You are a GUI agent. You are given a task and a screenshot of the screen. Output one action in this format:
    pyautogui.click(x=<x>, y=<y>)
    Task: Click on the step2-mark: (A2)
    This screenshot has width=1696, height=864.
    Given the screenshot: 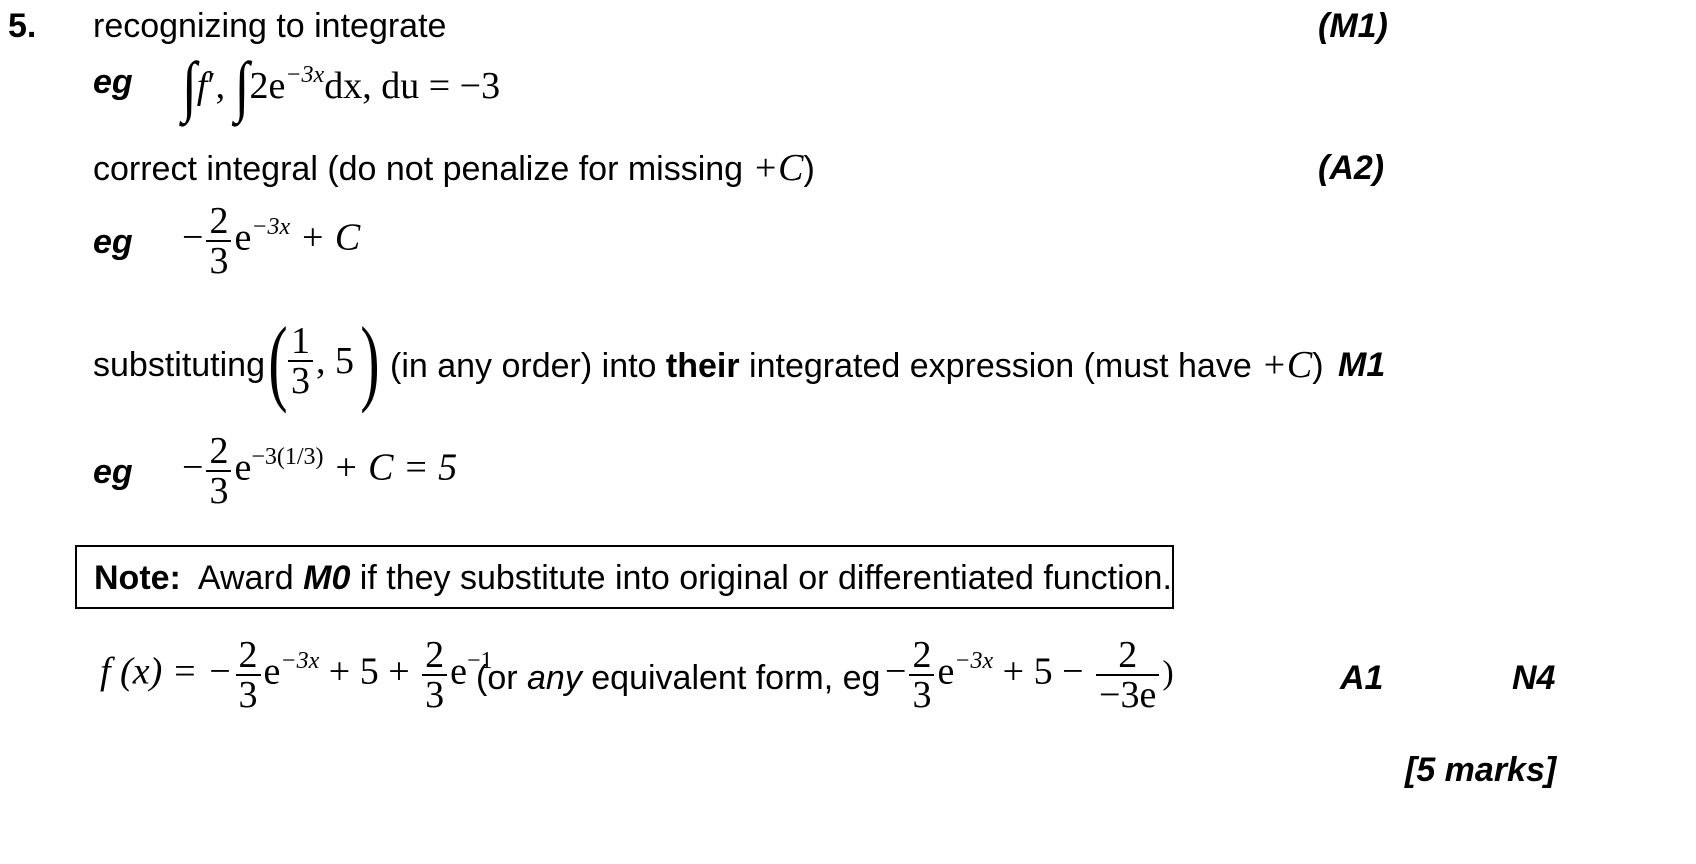 What is the action you would take?
    pyautogui.click(x=1351, y=168)
    